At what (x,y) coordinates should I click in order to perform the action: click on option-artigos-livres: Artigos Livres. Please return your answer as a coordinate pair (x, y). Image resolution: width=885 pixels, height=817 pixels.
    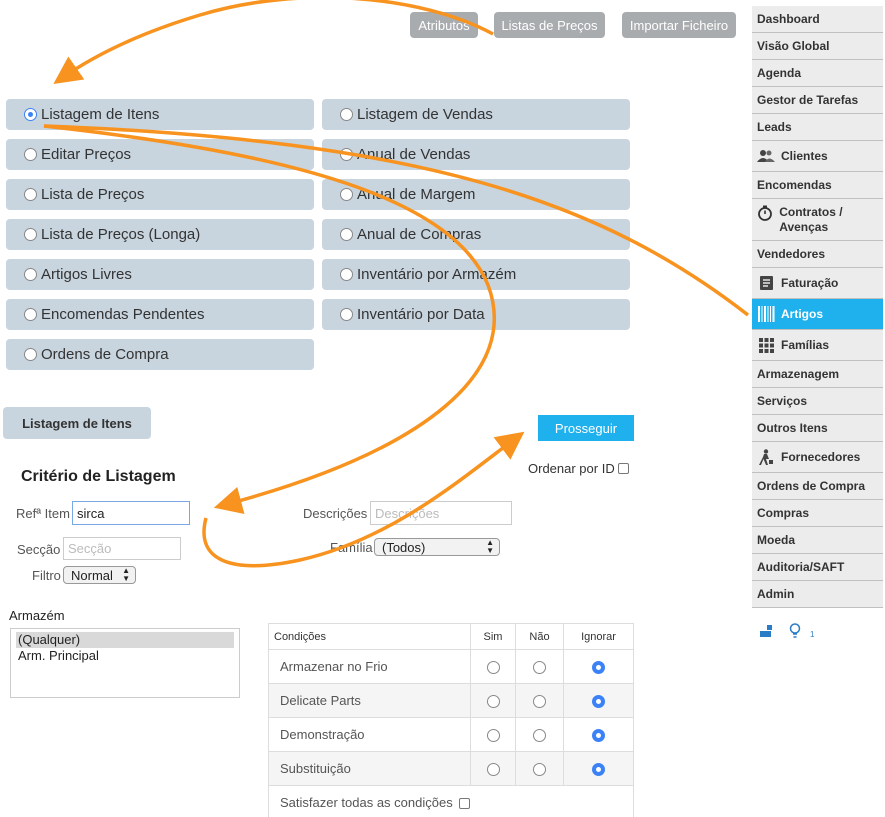
    Looking at the image, I should click on (160, 274).